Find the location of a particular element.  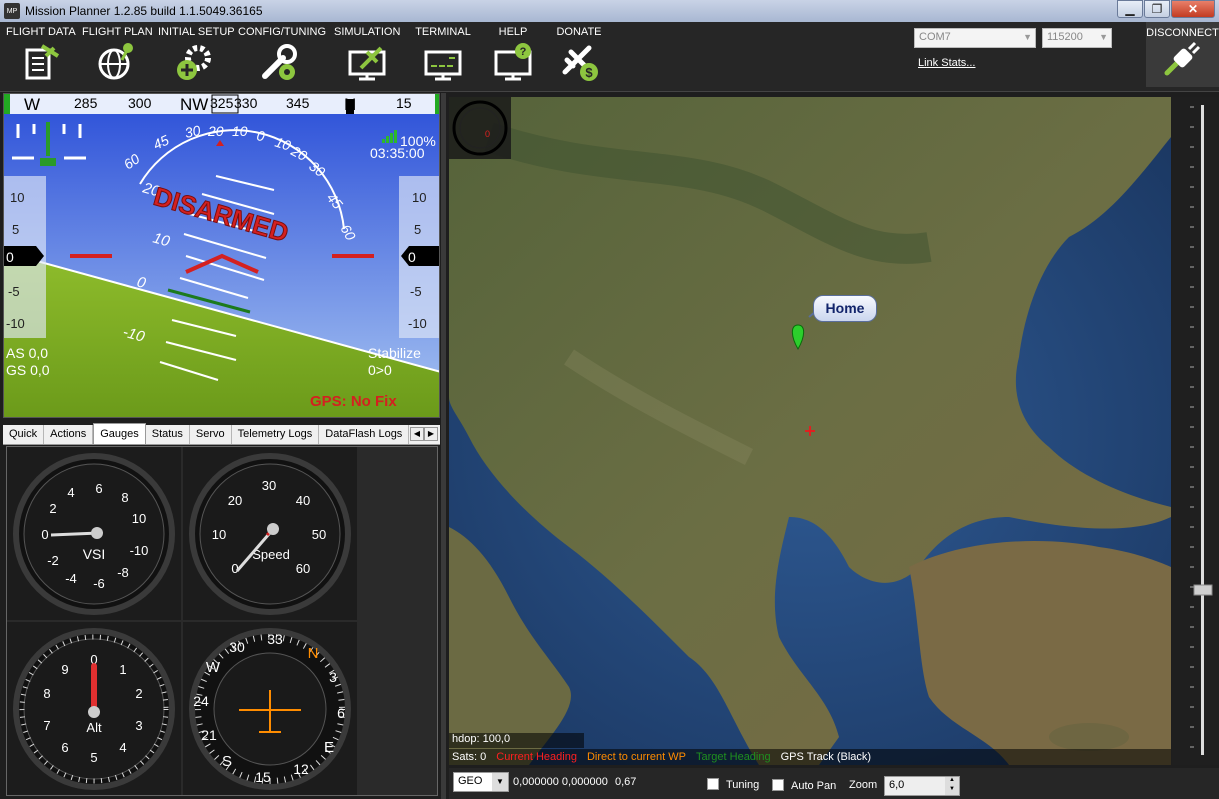

altitude-tick: 8 is located at coordinates (46, 693).